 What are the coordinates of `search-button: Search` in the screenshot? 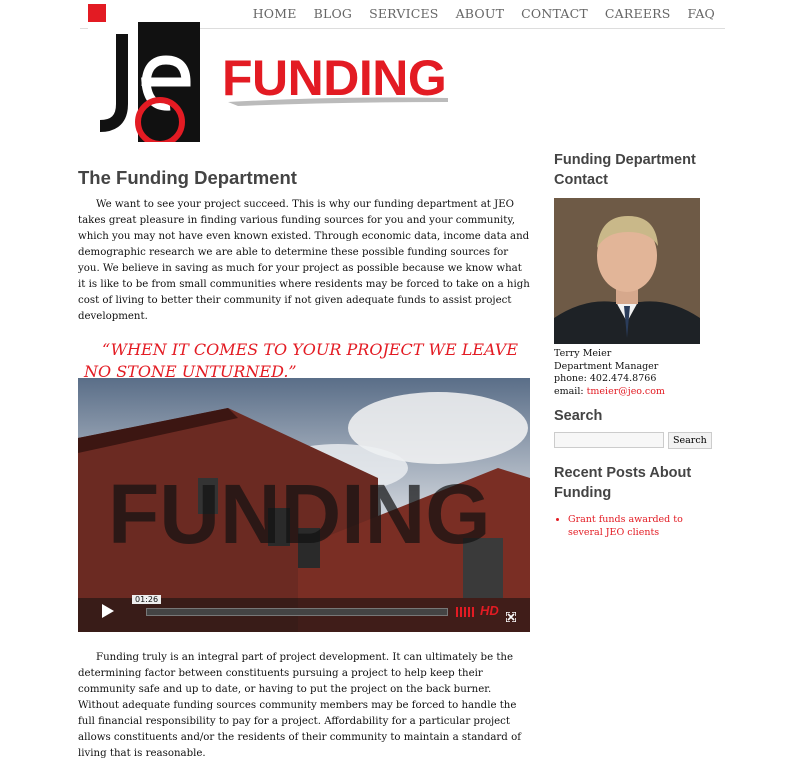 It's located at (690, 440).